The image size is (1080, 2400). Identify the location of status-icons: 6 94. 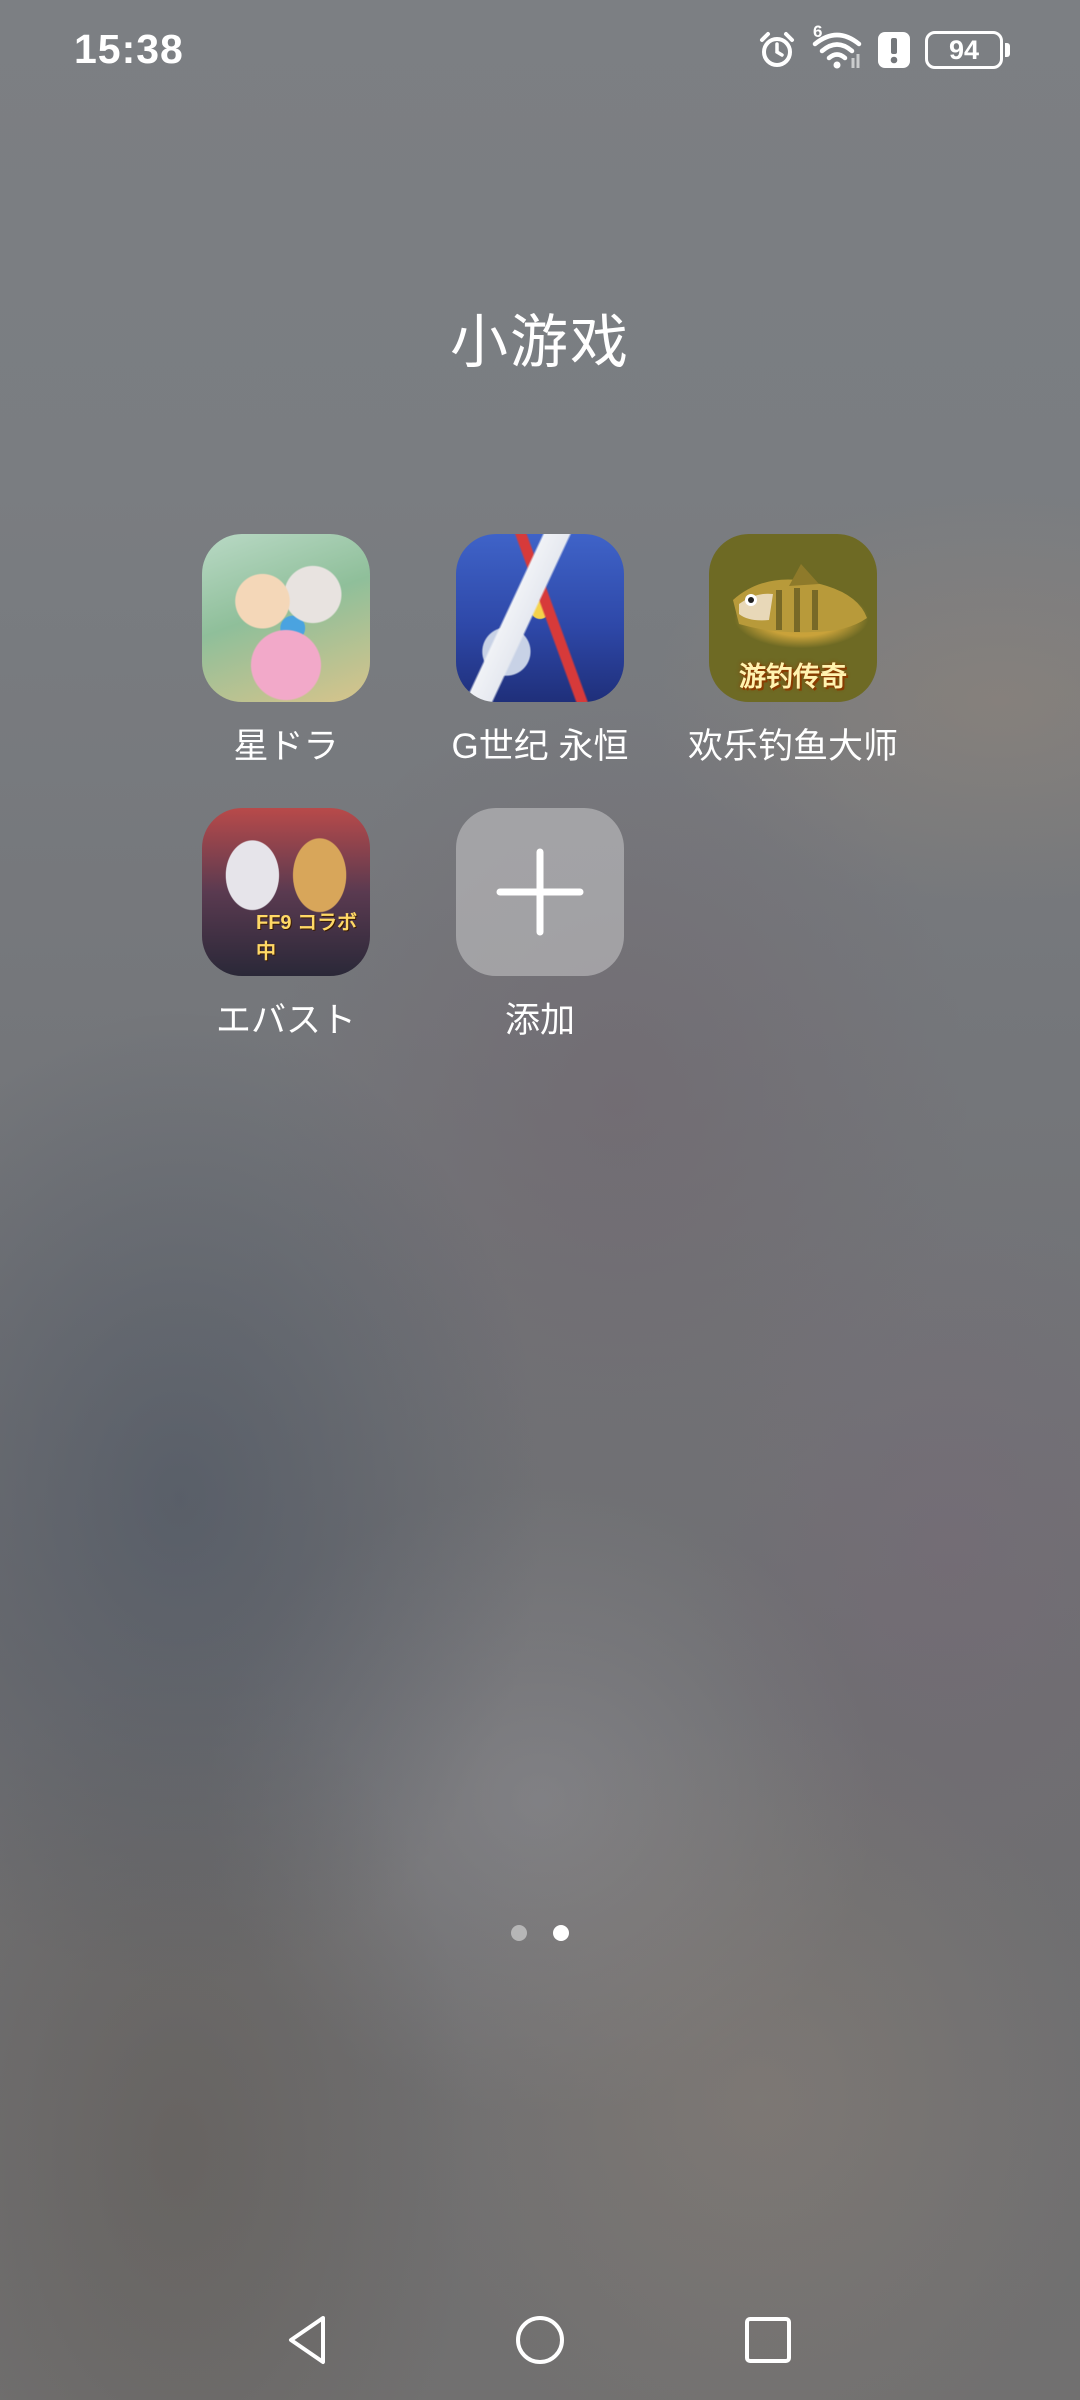
(883, 47).